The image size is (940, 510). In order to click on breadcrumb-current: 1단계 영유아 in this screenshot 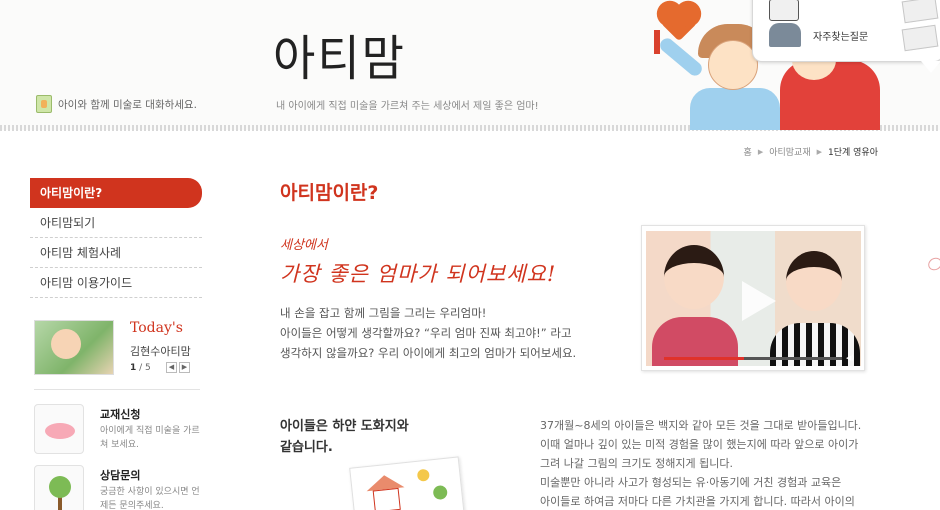, I will do `click(853, 153)`.